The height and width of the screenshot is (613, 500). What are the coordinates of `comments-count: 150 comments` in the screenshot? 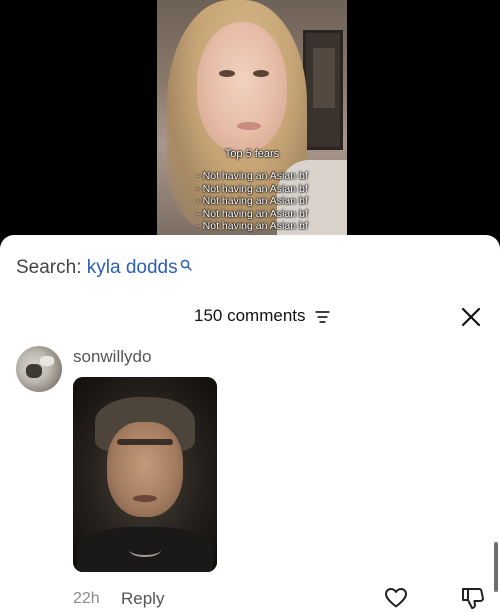 It's located at (250, 315).